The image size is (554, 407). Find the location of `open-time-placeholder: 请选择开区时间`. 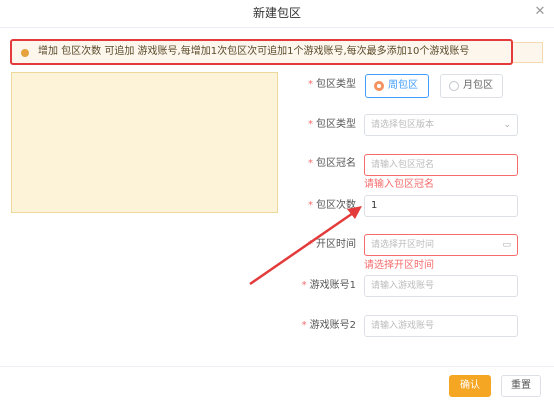

open-time-placeholder: 请选择开区时间 is located at coordinates (403, 245).